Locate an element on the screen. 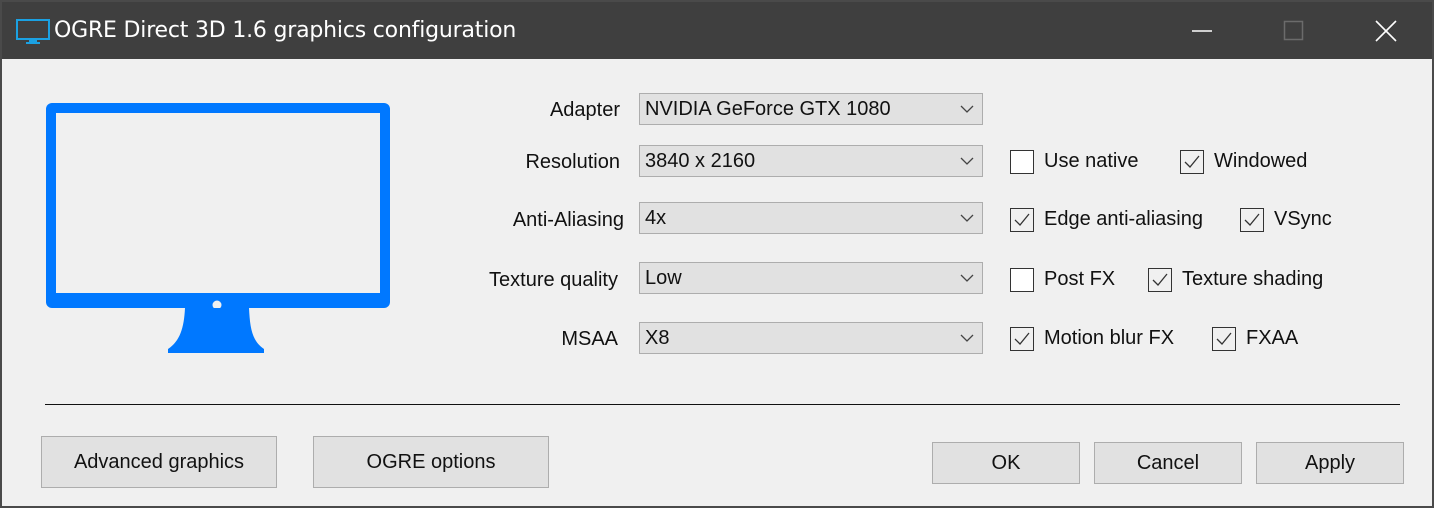  checkbox-label: FXAA is located at coordinates (1272, 338).